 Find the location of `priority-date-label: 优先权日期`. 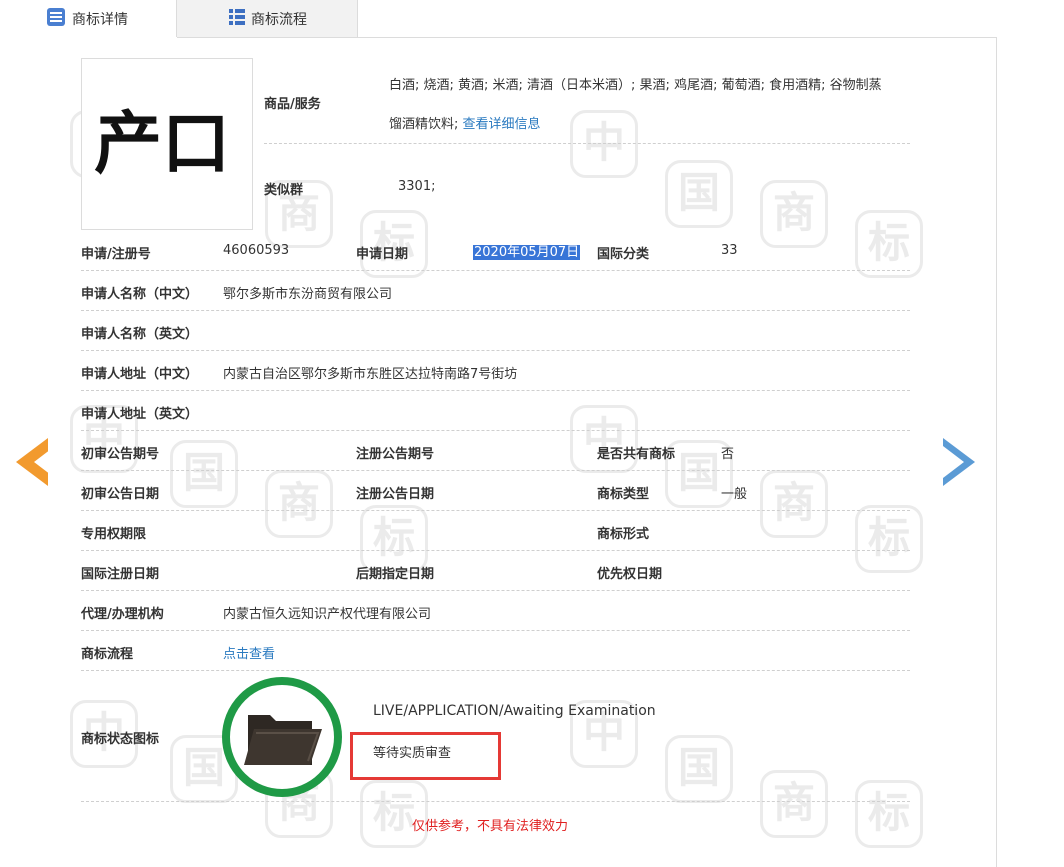

priority-date-label: 优先权日期 is located at coordinates (629, 572).